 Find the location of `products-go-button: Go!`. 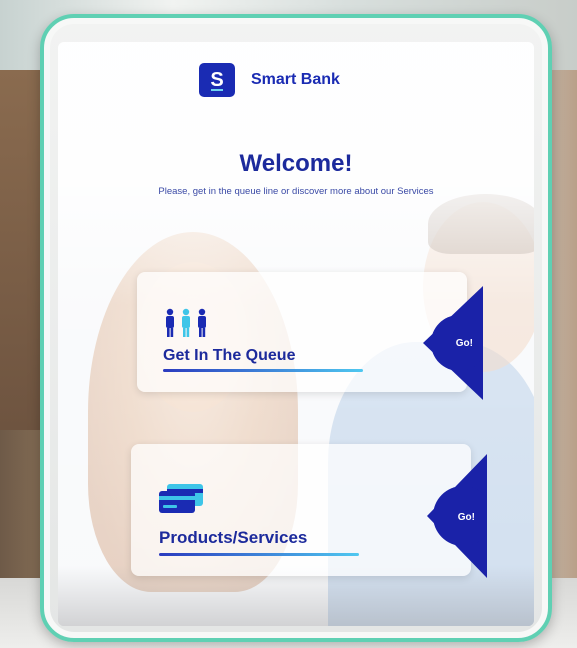

products-go-button: Go! is located at coordinates (457, 516).